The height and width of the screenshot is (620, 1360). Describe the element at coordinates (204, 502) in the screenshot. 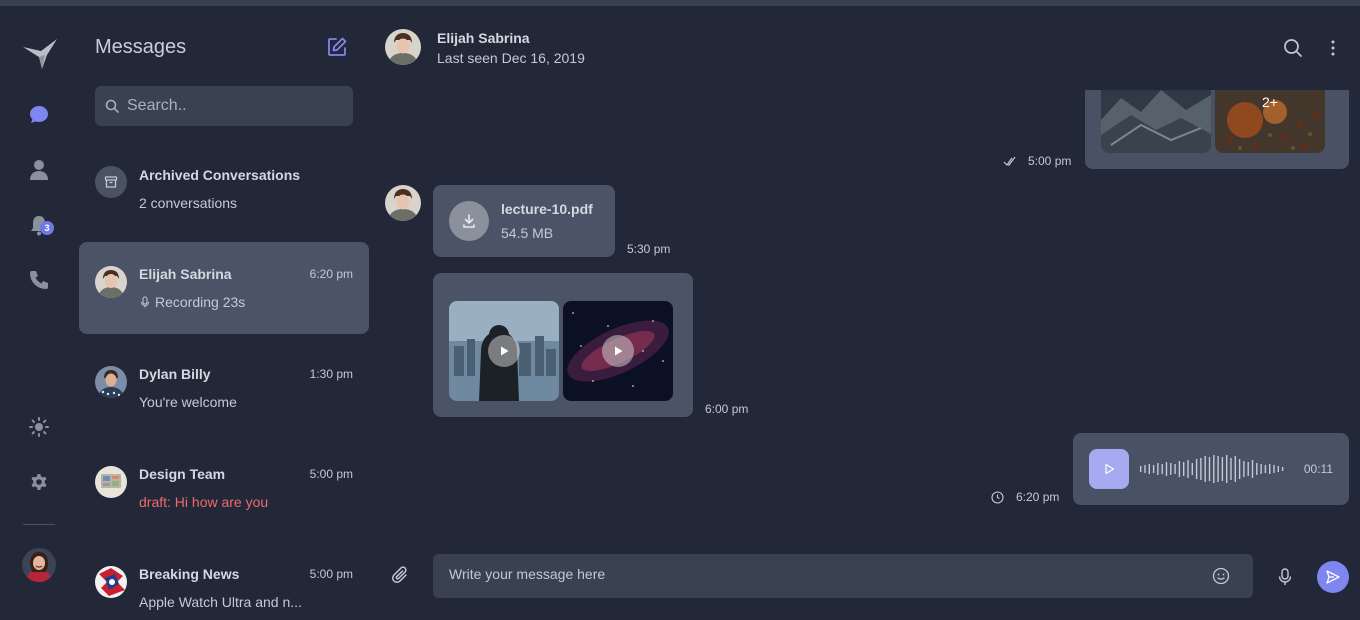

I see `conversation-draft-preview: draft: Hi how are you` at that location.